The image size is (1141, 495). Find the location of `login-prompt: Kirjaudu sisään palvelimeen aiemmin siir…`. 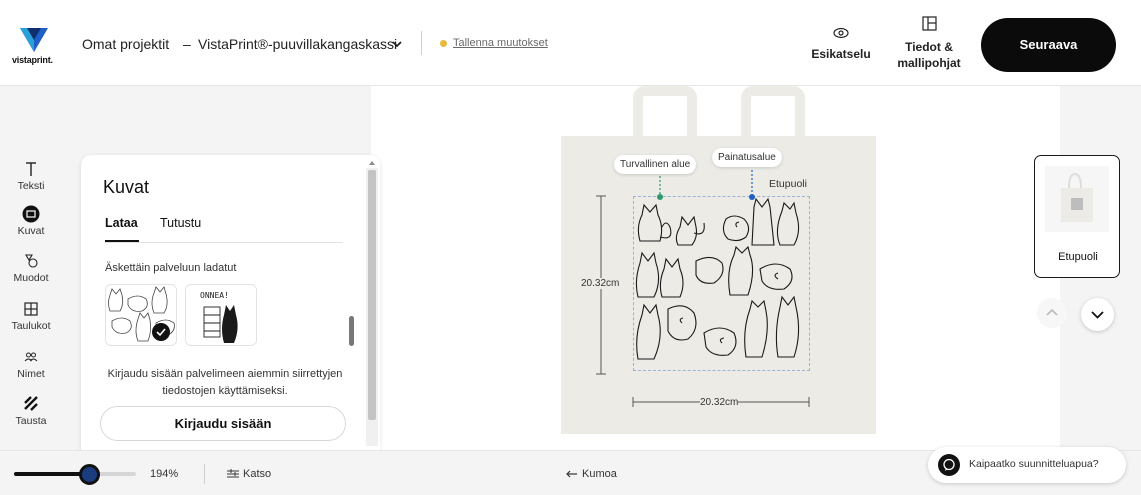

login-prompt: Kirjaudu sisään palvelimeen aiemmin siir… is located at coordinates (225, 382).